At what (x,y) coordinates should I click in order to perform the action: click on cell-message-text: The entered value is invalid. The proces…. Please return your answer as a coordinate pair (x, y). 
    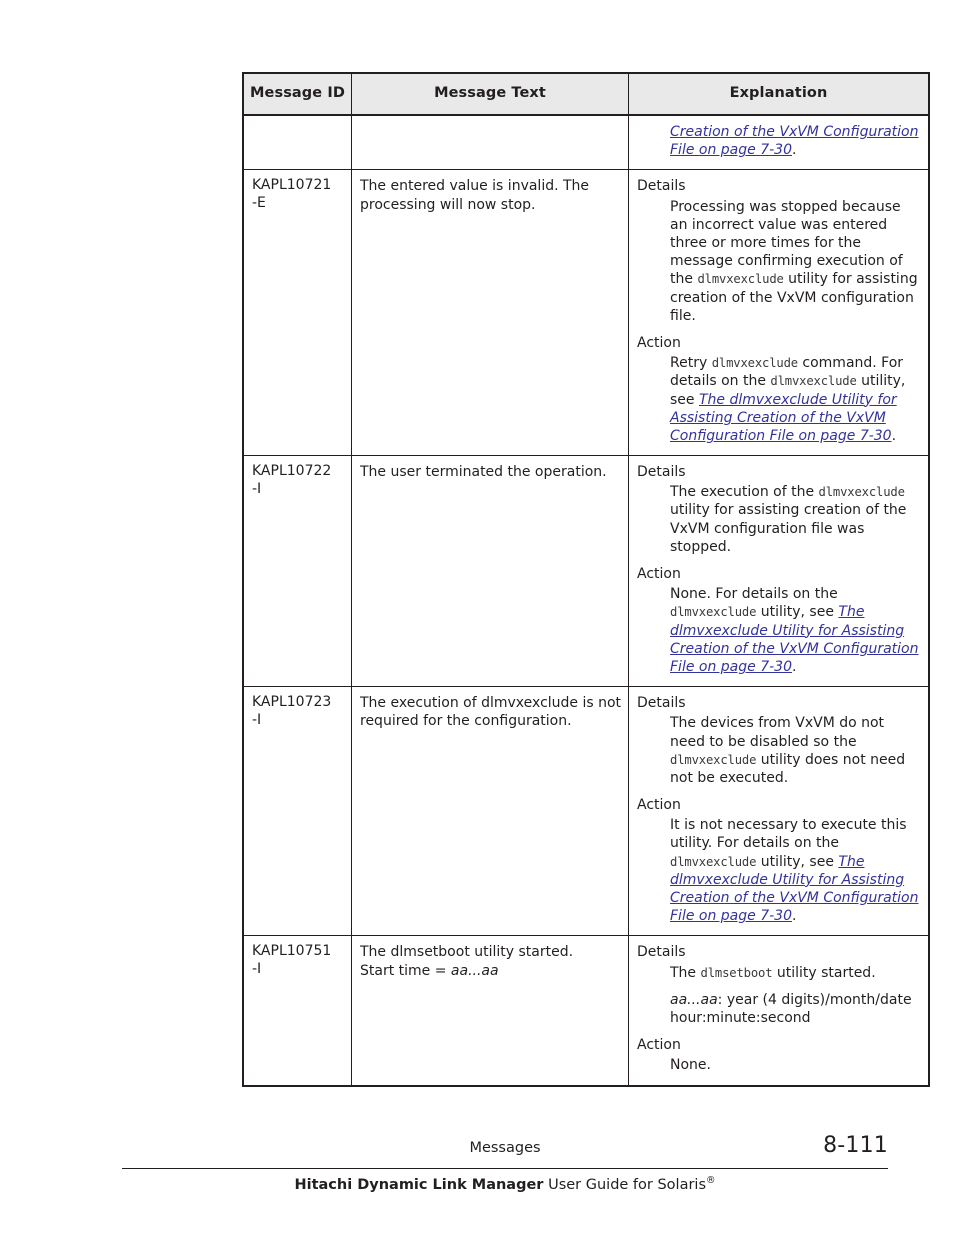
    Looking at the image, I should click on (490, 312).